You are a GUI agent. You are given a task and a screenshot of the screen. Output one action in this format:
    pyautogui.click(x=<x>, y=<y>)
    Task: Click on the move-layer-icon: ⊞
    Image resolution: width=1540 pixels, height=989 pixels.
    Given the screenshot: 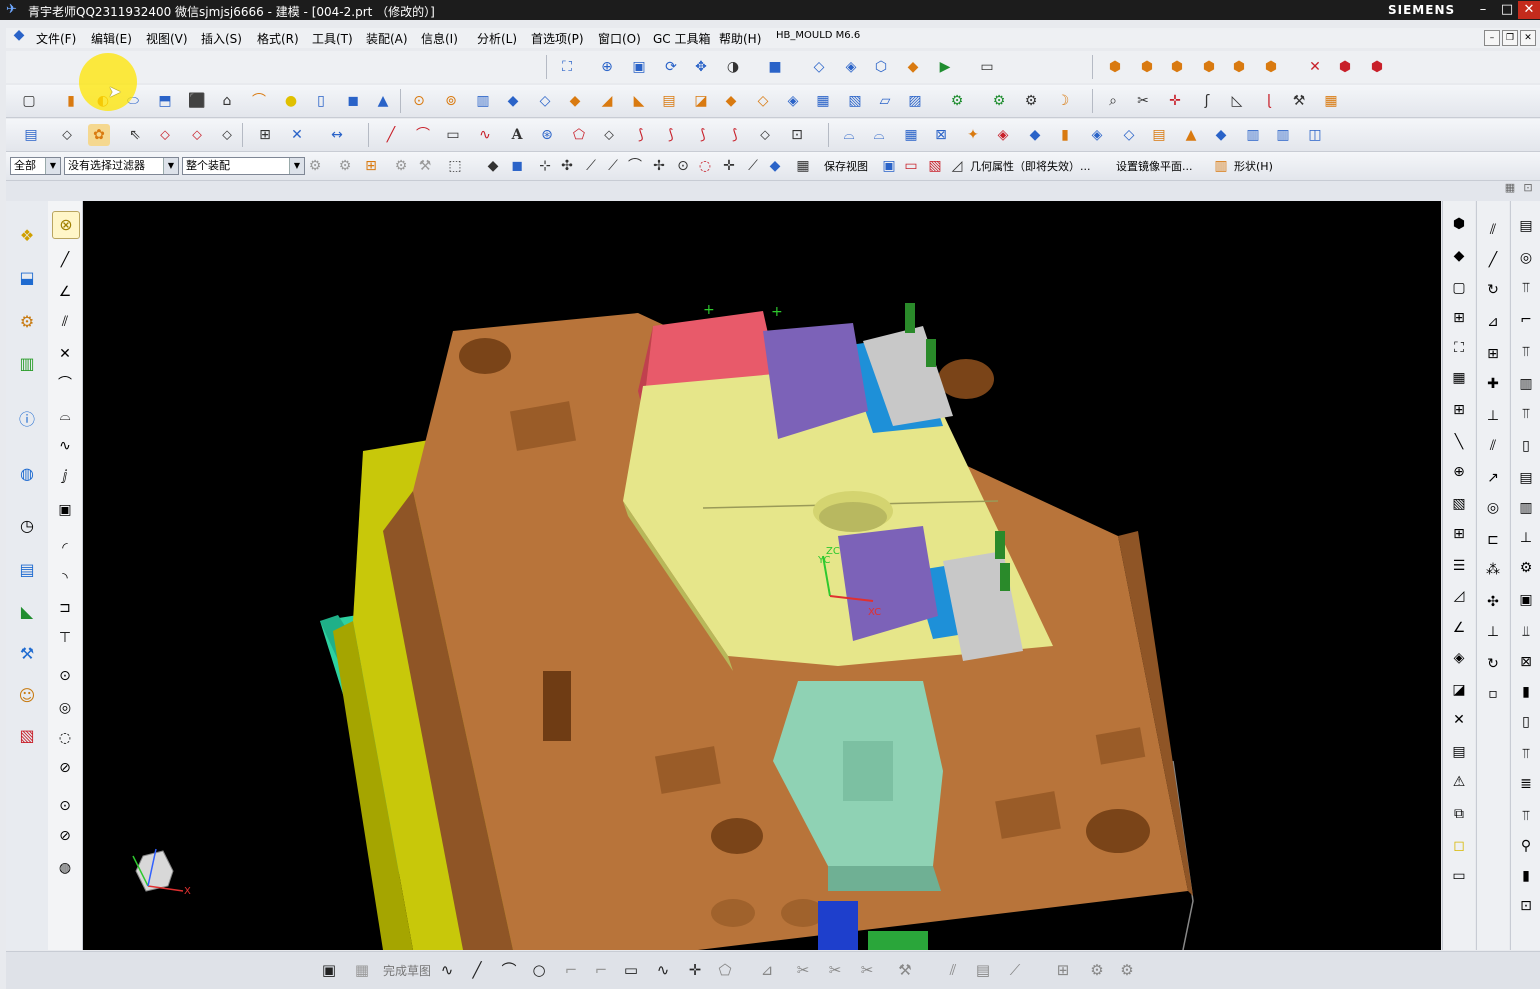 What is the action you would take?
    pyautogui.click(x=1459, y=318)
    